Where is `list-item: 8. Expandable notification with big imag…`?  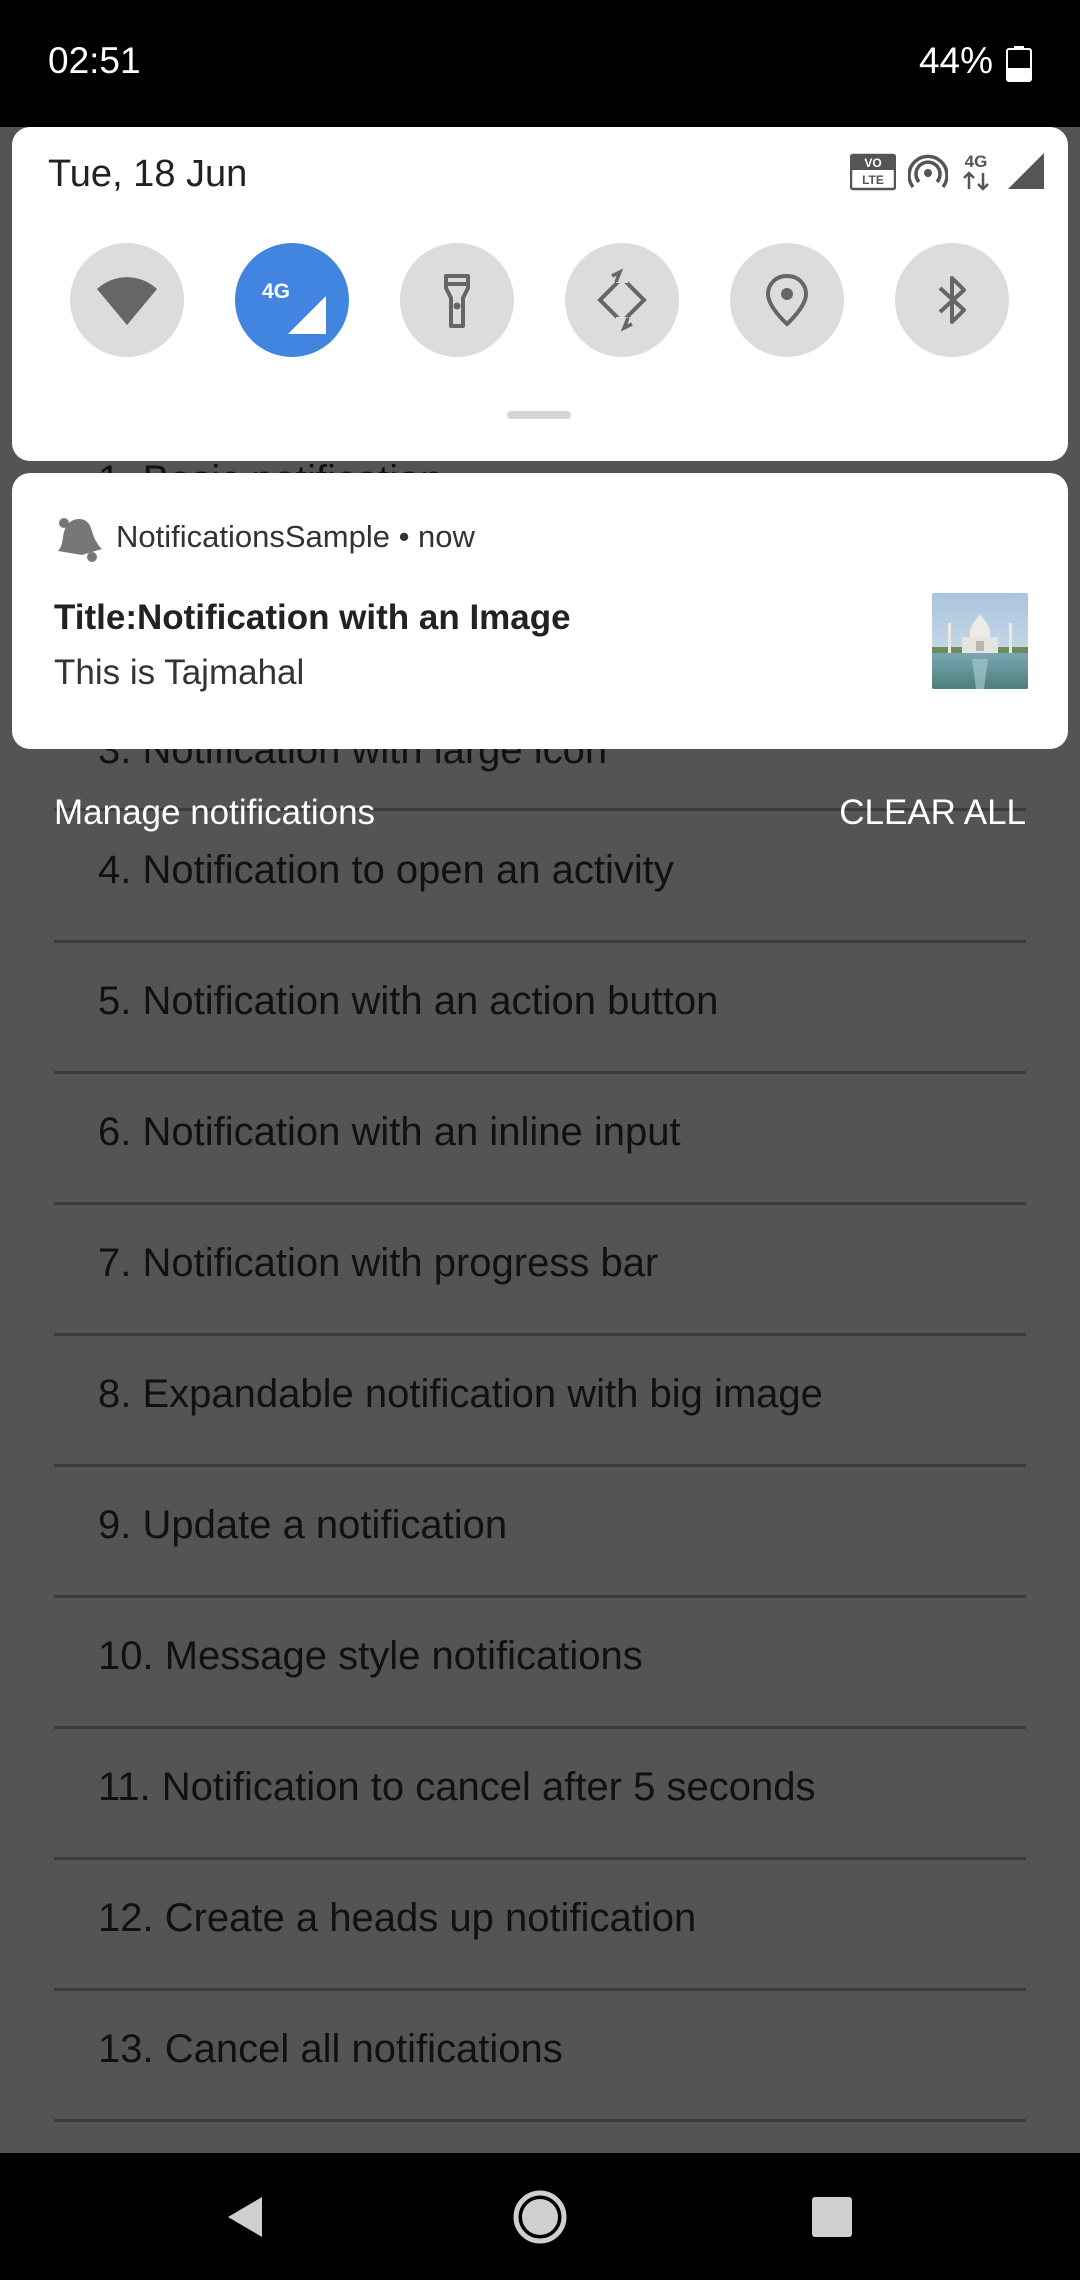
list-item: 8. Expandable notification with big imag… is located at coordinates (540, 1401).